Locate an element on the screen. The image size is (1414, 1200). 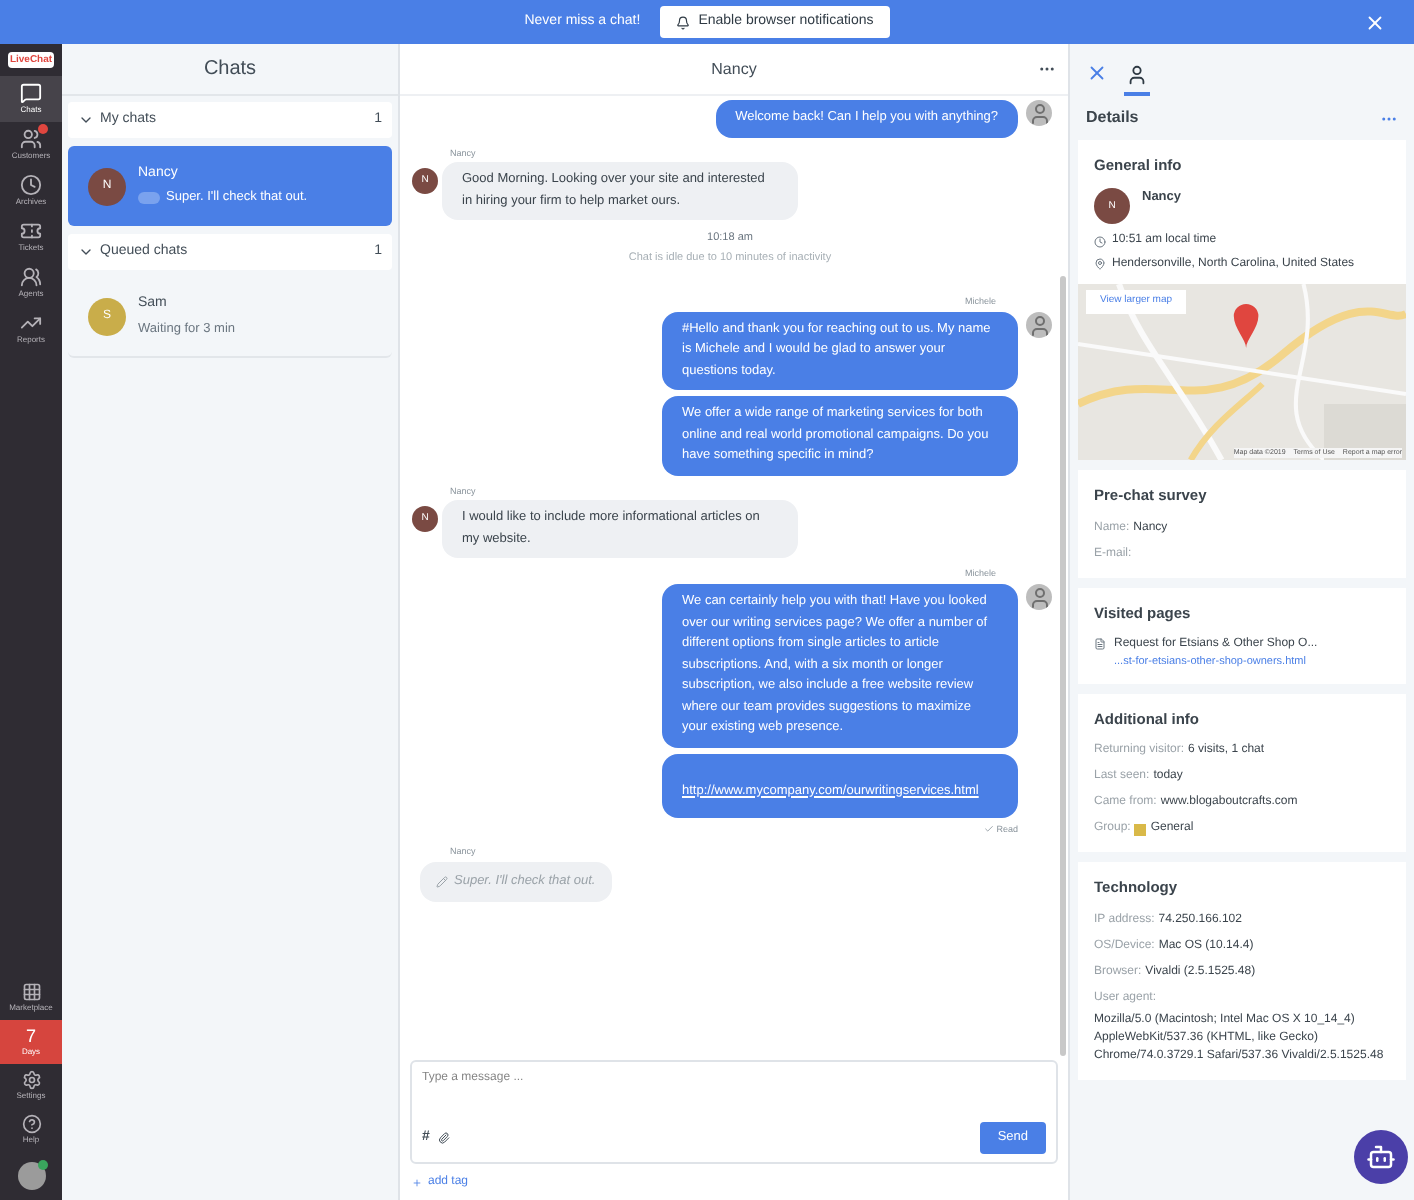
person-icon is located at coordinates (1137, 75).